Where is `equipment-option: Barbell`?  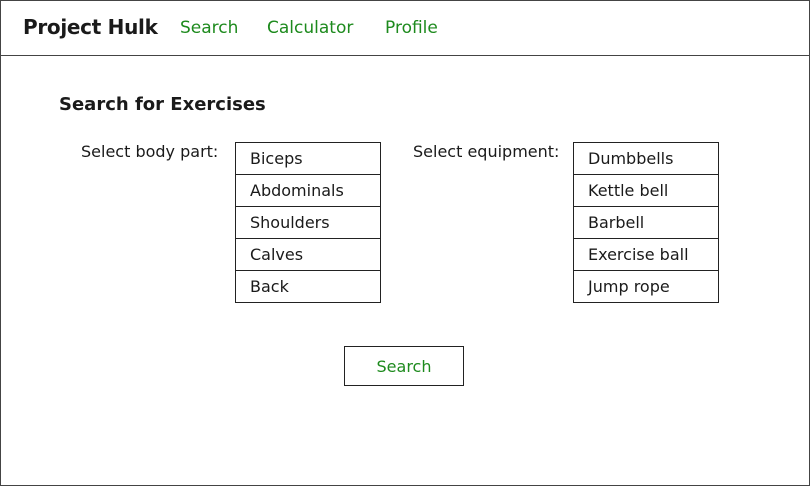
equipment-option: Barbell is located at coordinates (646, 223).